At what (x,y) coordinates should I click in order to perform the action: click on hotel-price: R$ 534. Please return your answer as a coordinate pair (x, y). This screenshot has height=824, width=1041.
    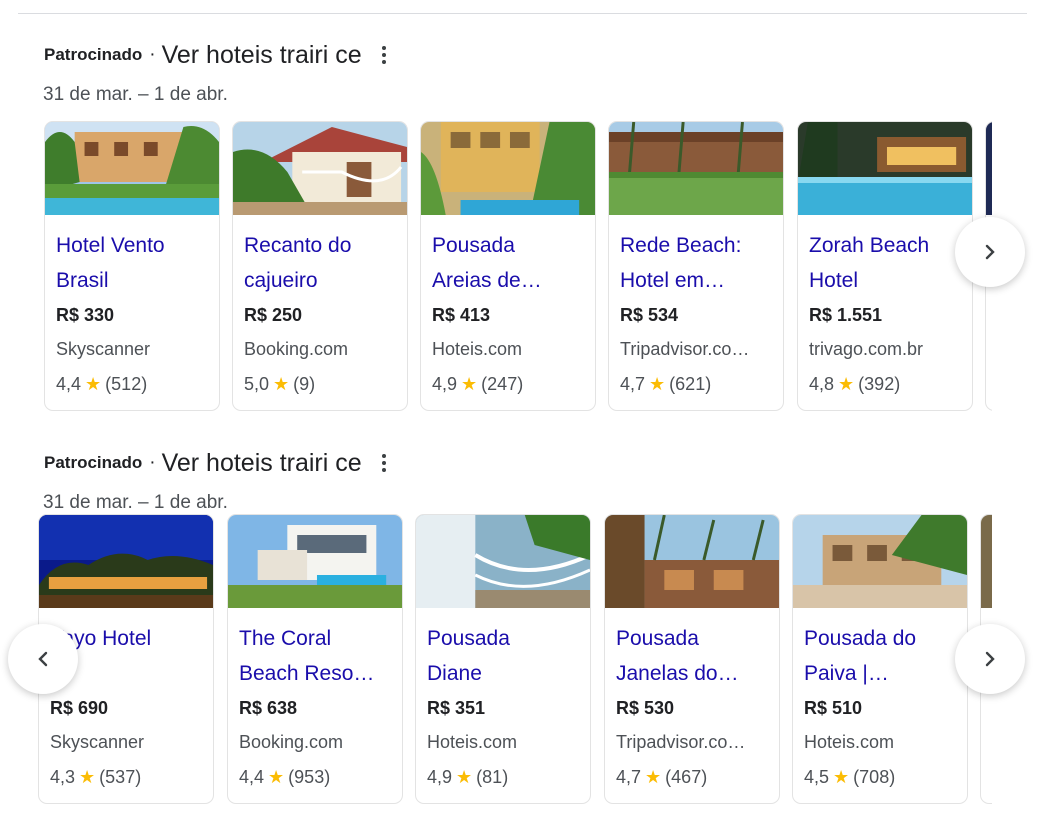
    Looking at the image, I should click on (649, 315).